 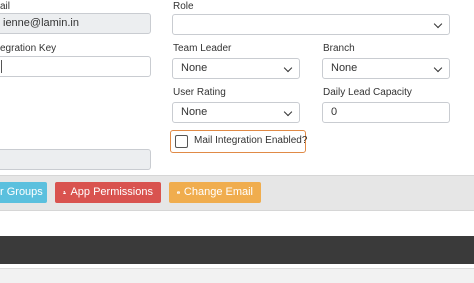 What do you see at coordinates (75, 23) in the screenshot?
I see `email-field: ienne@lamin.in` at bounding box center [75, 23].